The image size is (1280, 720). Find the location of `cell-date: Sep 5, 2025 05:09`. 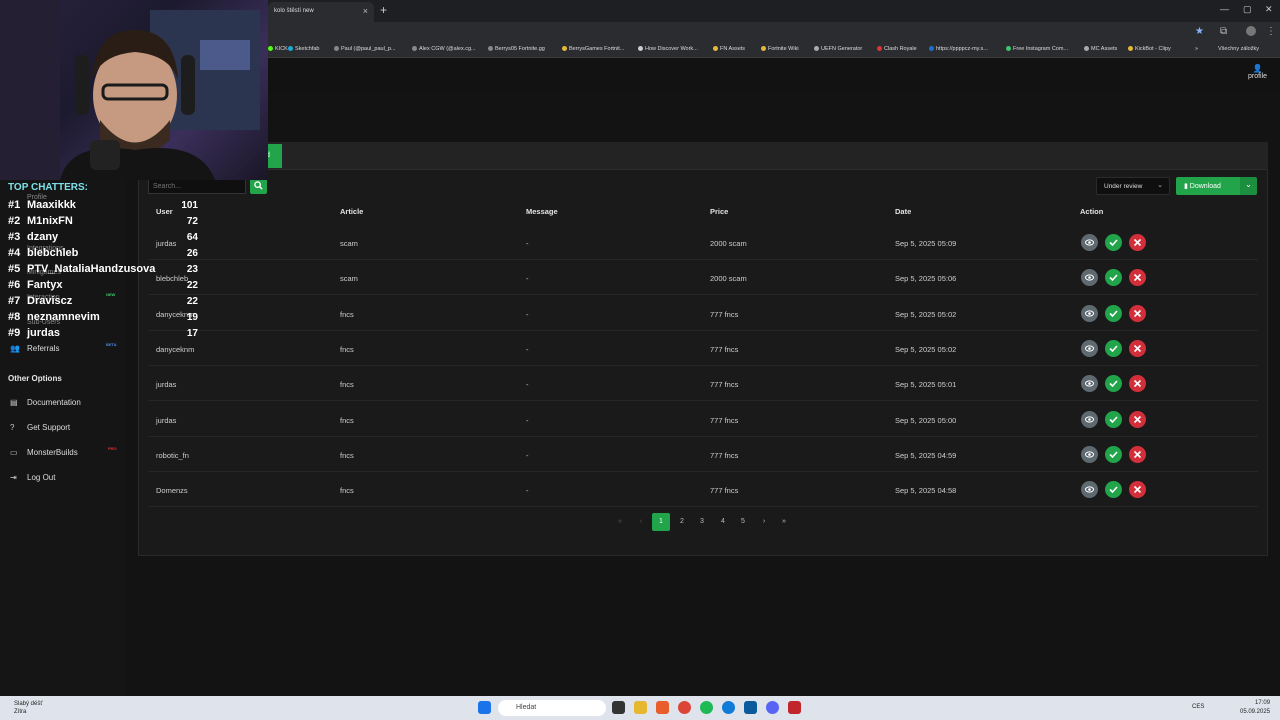

cell-date: Sep 5, 2025 05:09 is located at coordinates (926, 243).